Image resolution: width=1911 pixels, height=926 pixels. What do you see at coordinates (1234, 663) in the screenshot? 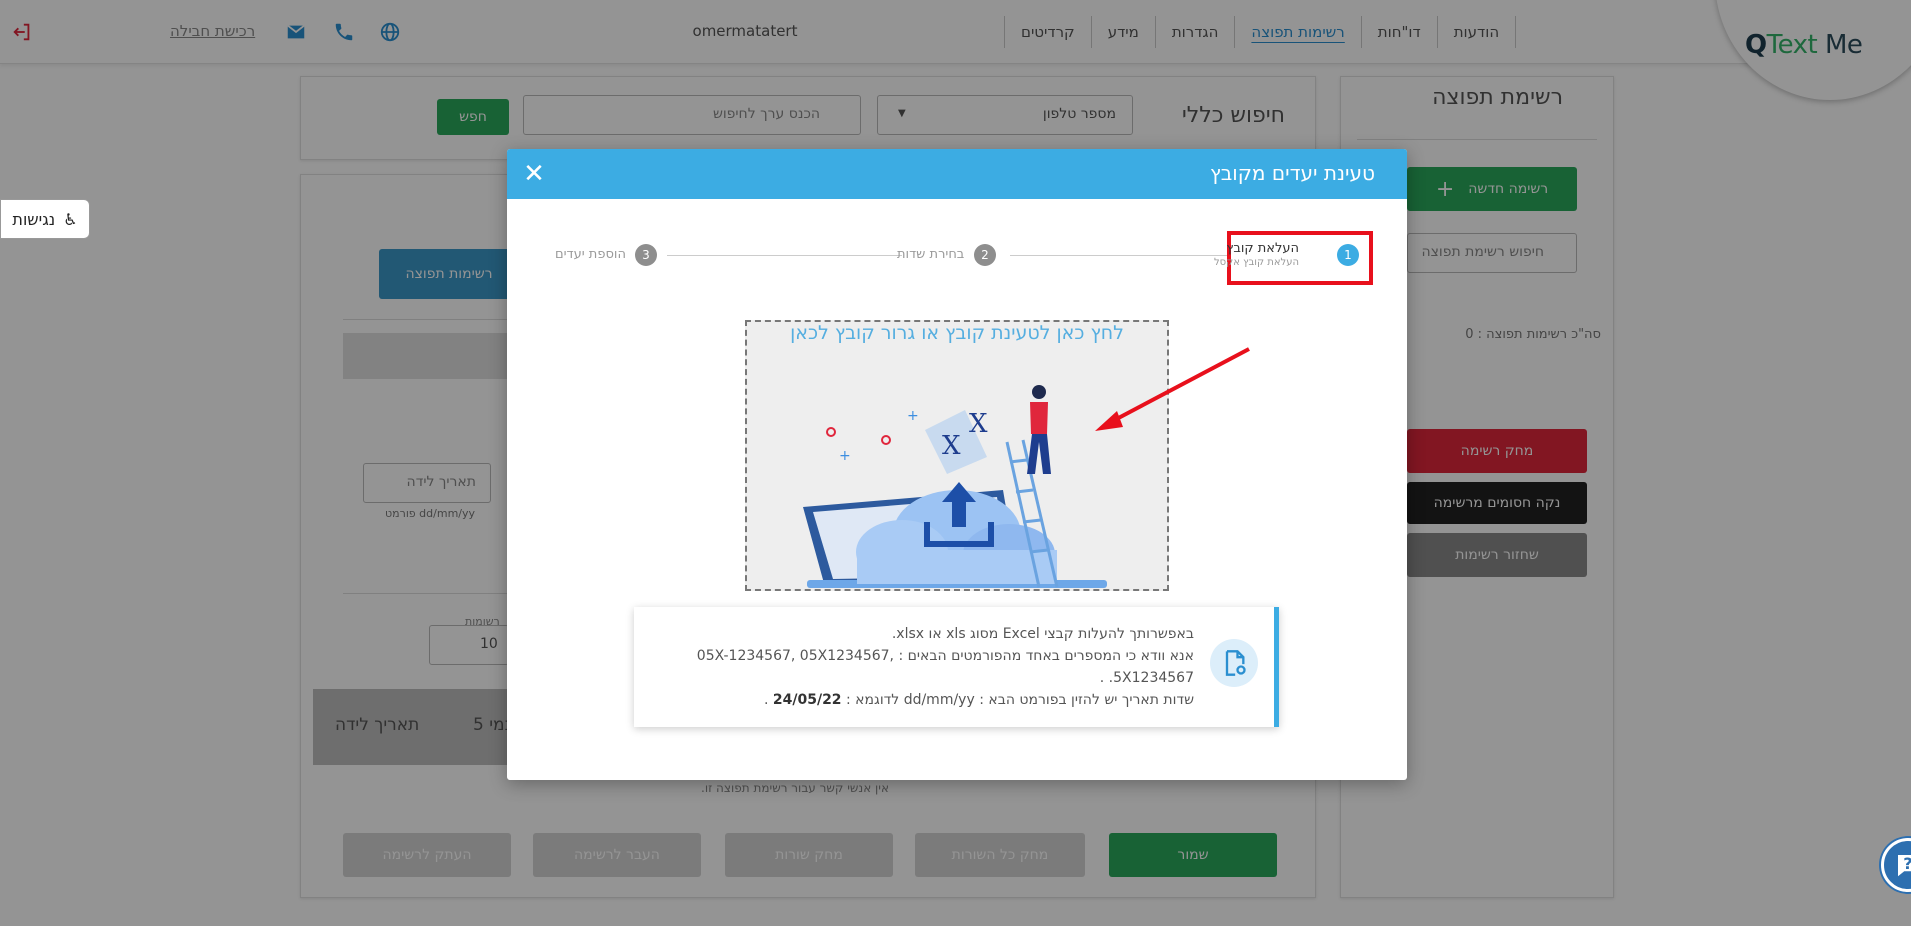
I see `file-settings-icon` at bounding box center [1234, 663].